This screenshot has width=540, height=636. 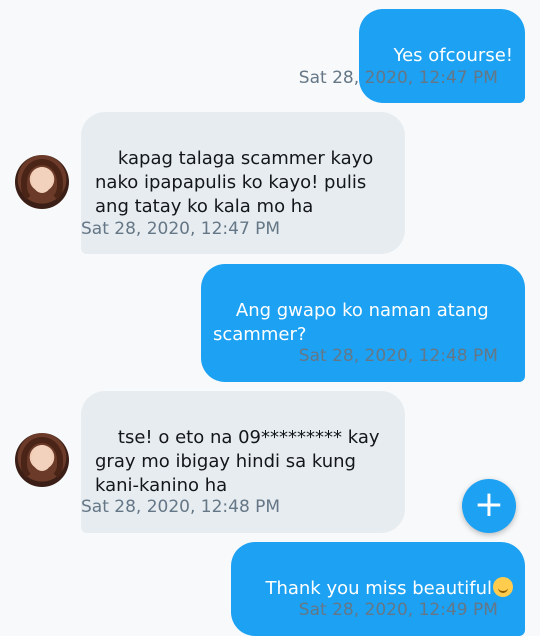 I want to click on message-timestamp: Sat 28, 2020, 12:47 PM ✓, so click(x=410, y=77).